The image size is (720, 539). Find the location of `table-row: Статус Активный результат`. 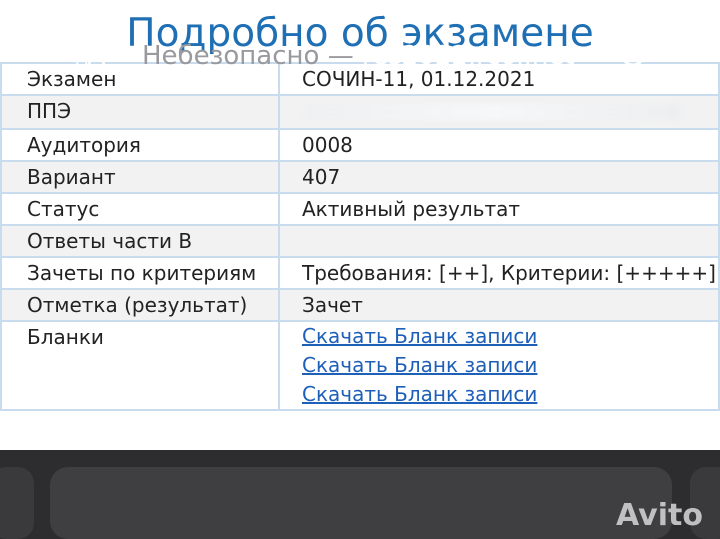

table-row: Статус Активный результат is located at coordinates (360, 209).